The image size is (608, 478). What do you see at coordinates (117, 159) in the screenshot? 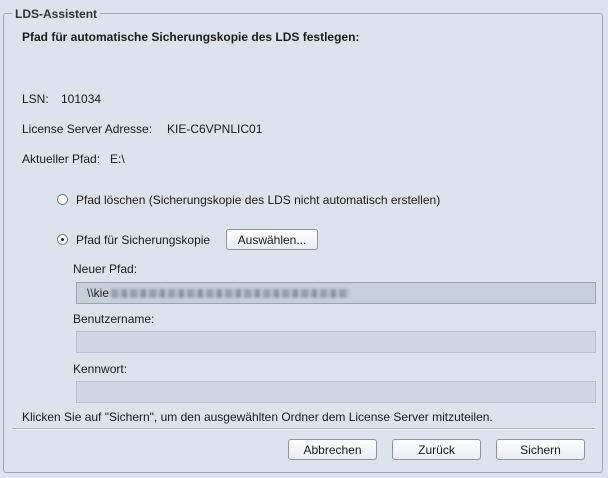
I see `current-path-value: E:\` at bounding box center [117, 159].